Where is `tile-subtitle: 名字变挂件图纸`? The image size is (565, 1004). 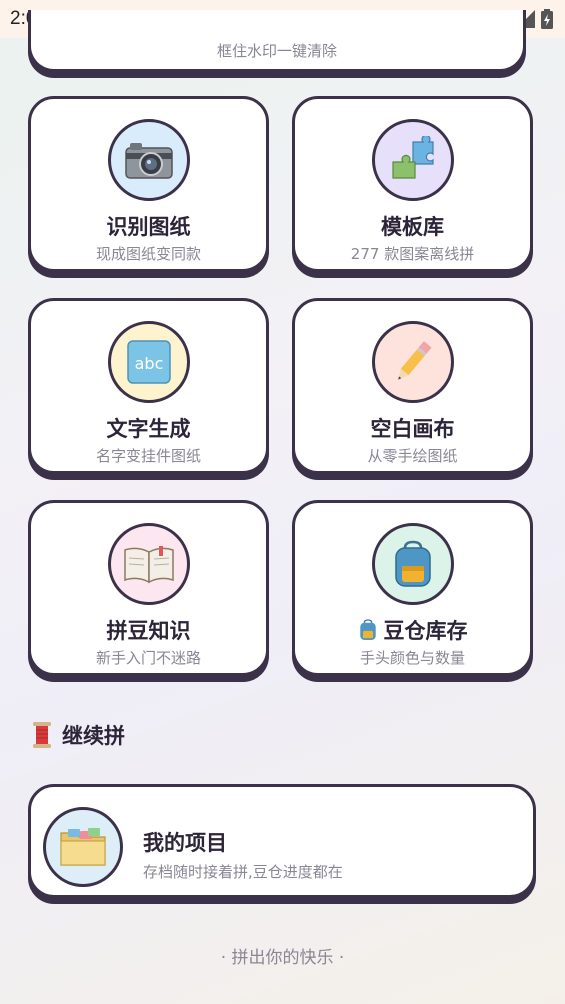
tile-subtitle: 名字变挂件图纸 is located at coordinates (148, 456).